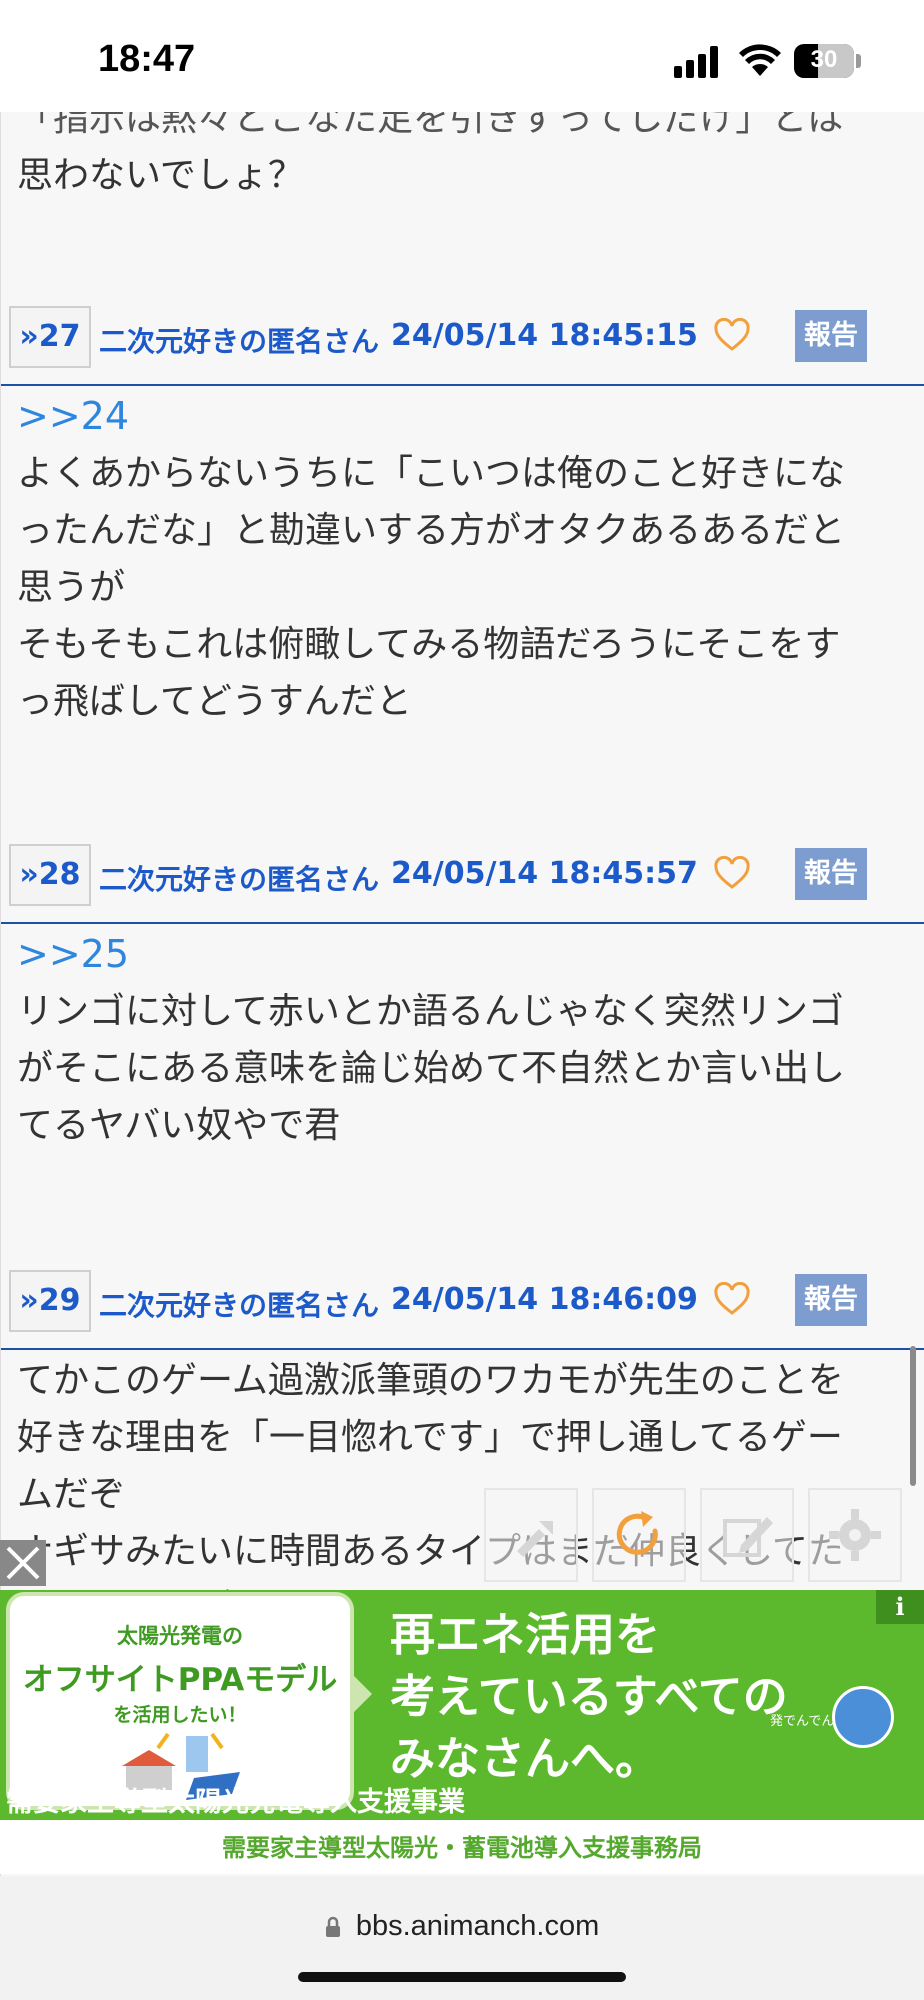 This screenshot has width=924, height=2000. What do you see at coordinates (430, 1380) in the screenshot?
I see `post-line: てかこのゲーム過激派筆頭のワカモが先生のことを` at bounding box center [430, 1380].